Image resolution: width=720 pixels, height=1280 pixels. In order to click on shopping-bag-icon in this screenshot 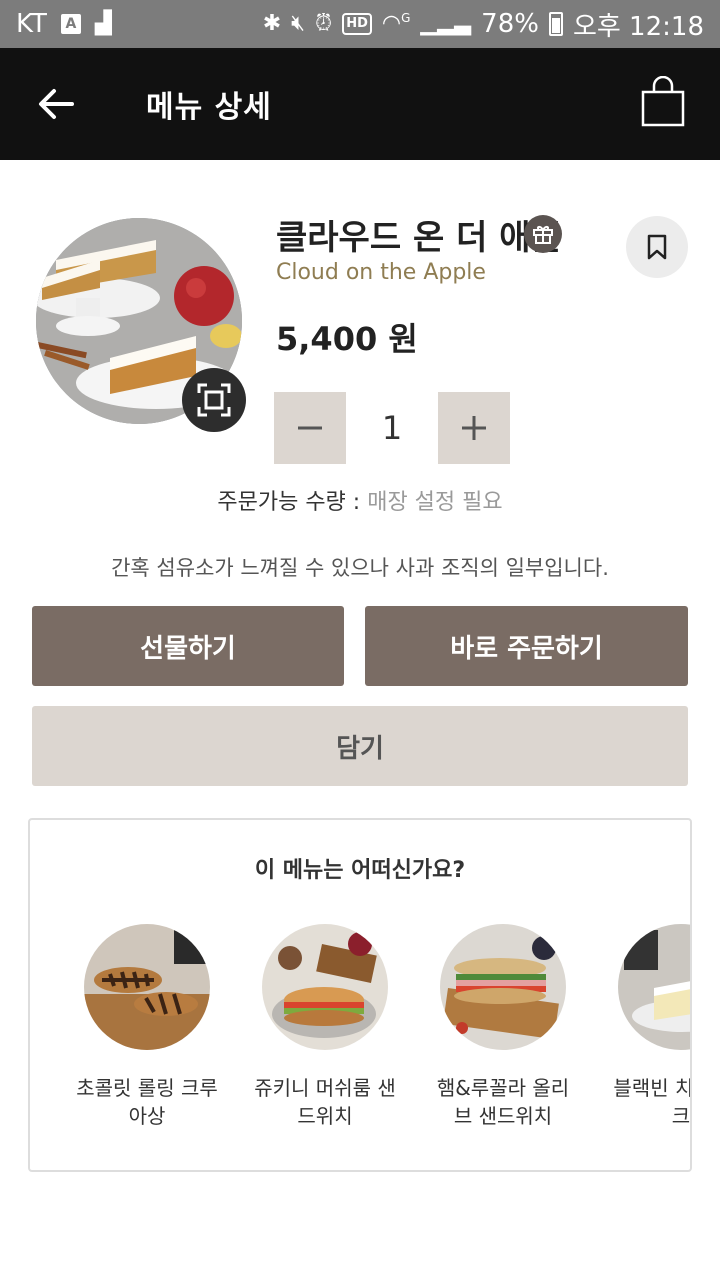, I will do `click(663, 101)`.